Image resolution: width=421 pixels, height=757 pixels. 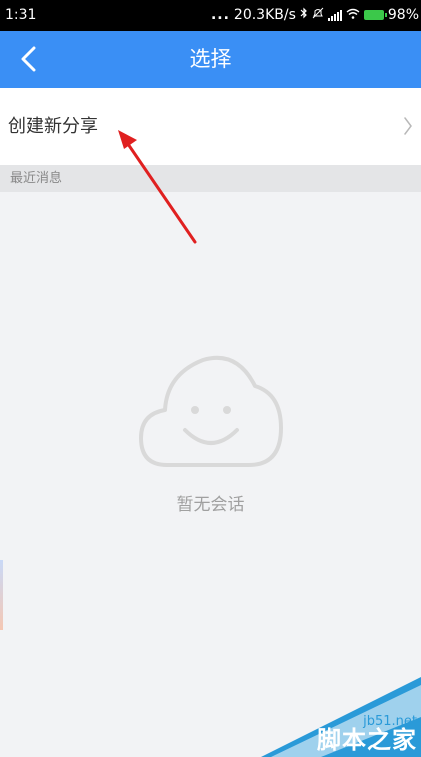 What do you see at coordinates (334, 15) in the screenshot?
I see `signal-icon` at bounding box center [334, 15].